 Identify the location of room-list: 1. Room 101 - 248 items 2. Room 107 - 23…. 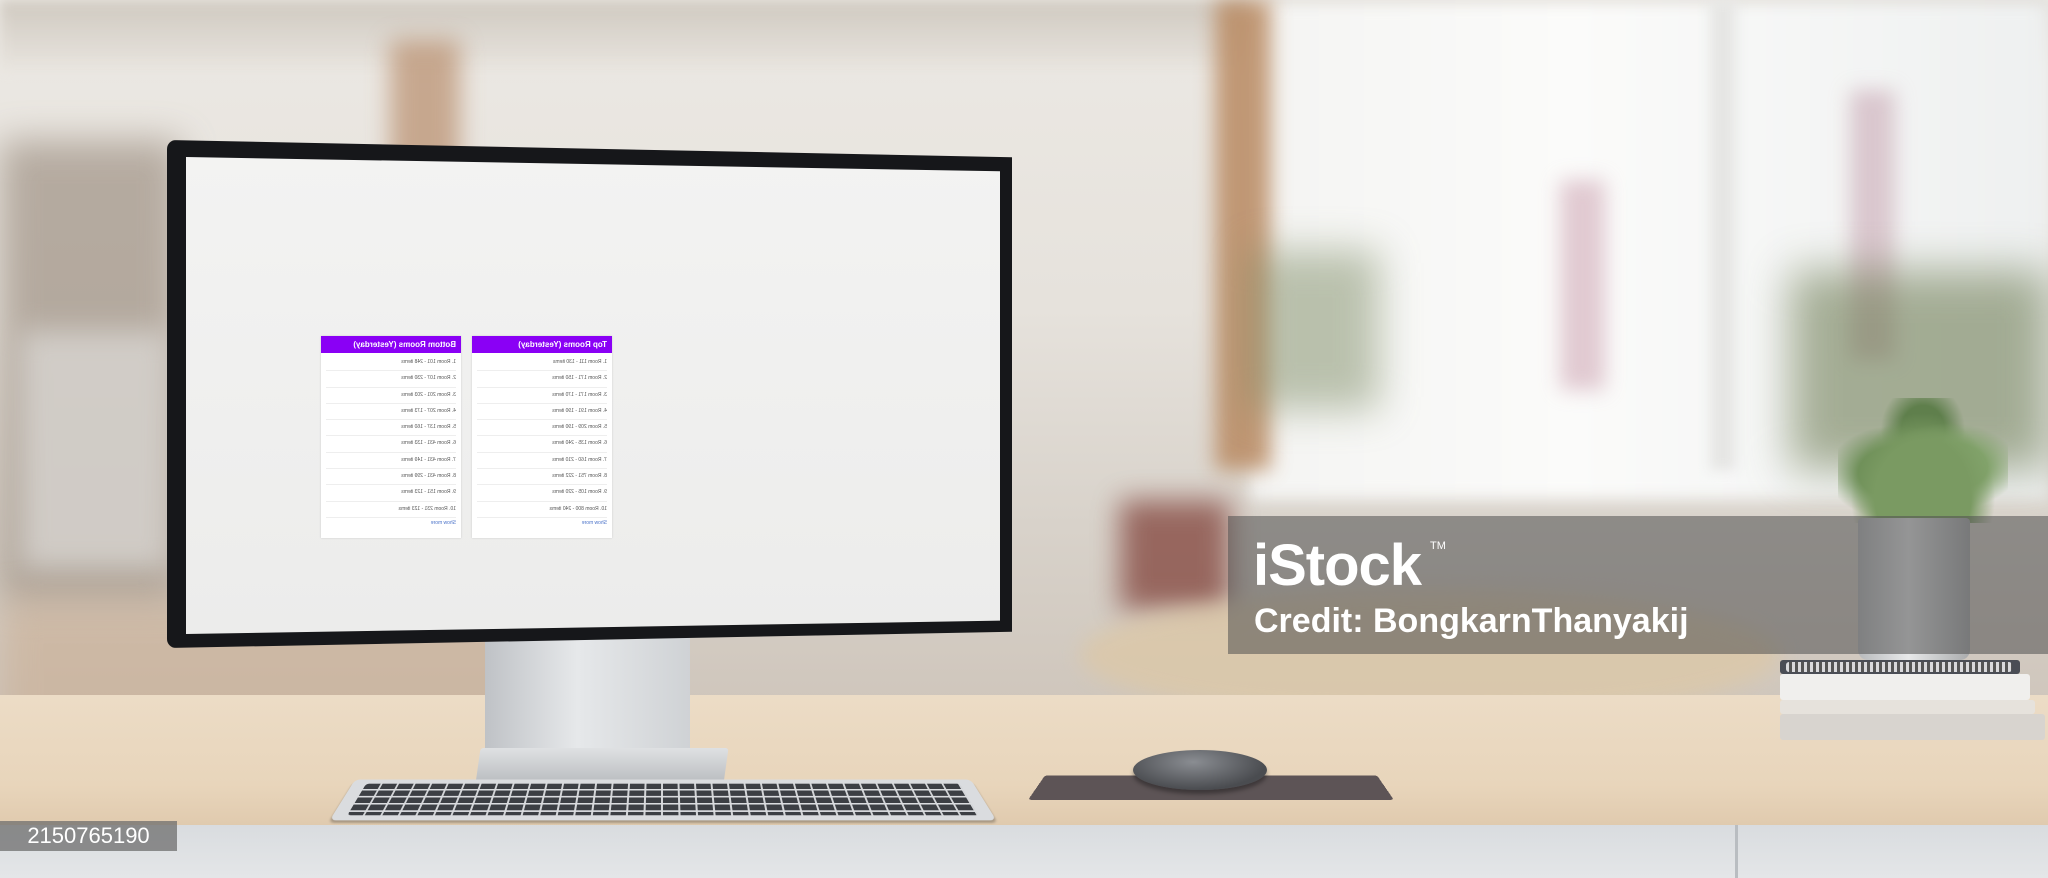
(391, 435).